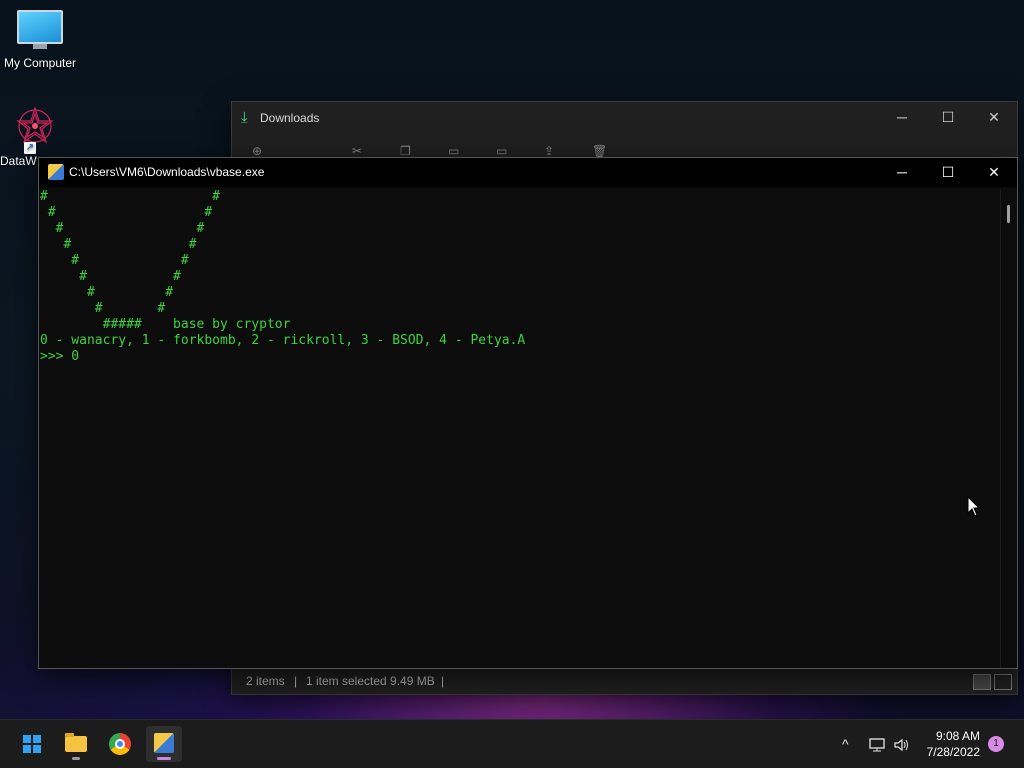 The width and height of the screenshot is (1024, 768). What do you see at coordinates (528, 172) in the screenshot?
I see `title-bar: C:\Users\VM6\Downloads\vbase.exe ─ ☐ ✕` at bounding box center [528, 172].